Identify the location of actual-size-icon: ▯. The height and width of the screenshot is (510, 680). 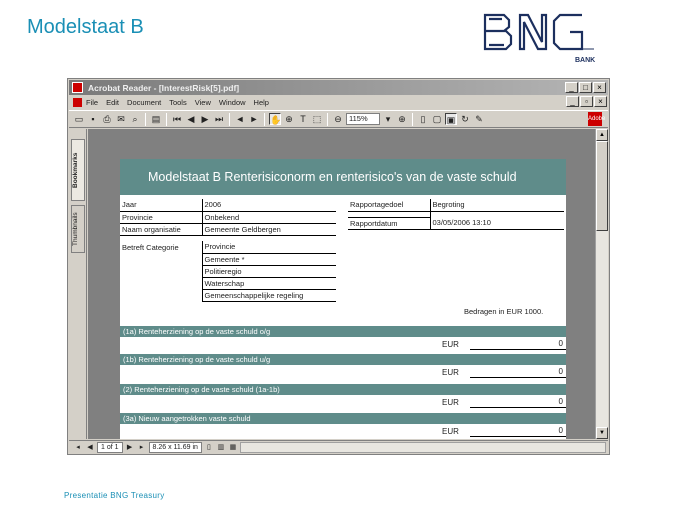
(423, 119).